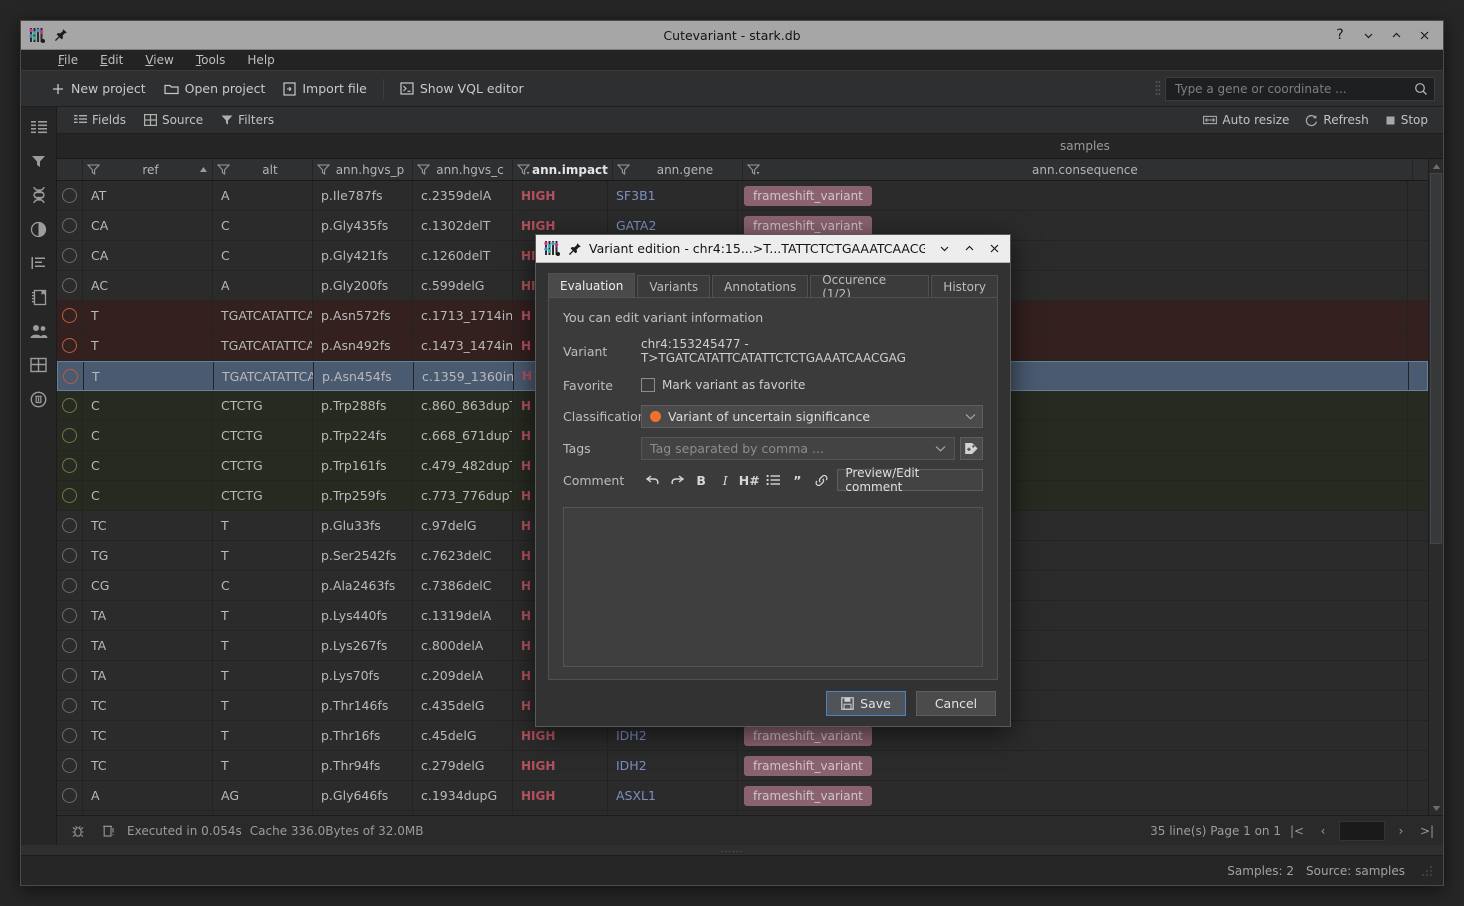 The image size is (1464, 906). Describe the element at coordinates (1160, 89) in the screenshot. I see `drag-grip-icon` at that location.